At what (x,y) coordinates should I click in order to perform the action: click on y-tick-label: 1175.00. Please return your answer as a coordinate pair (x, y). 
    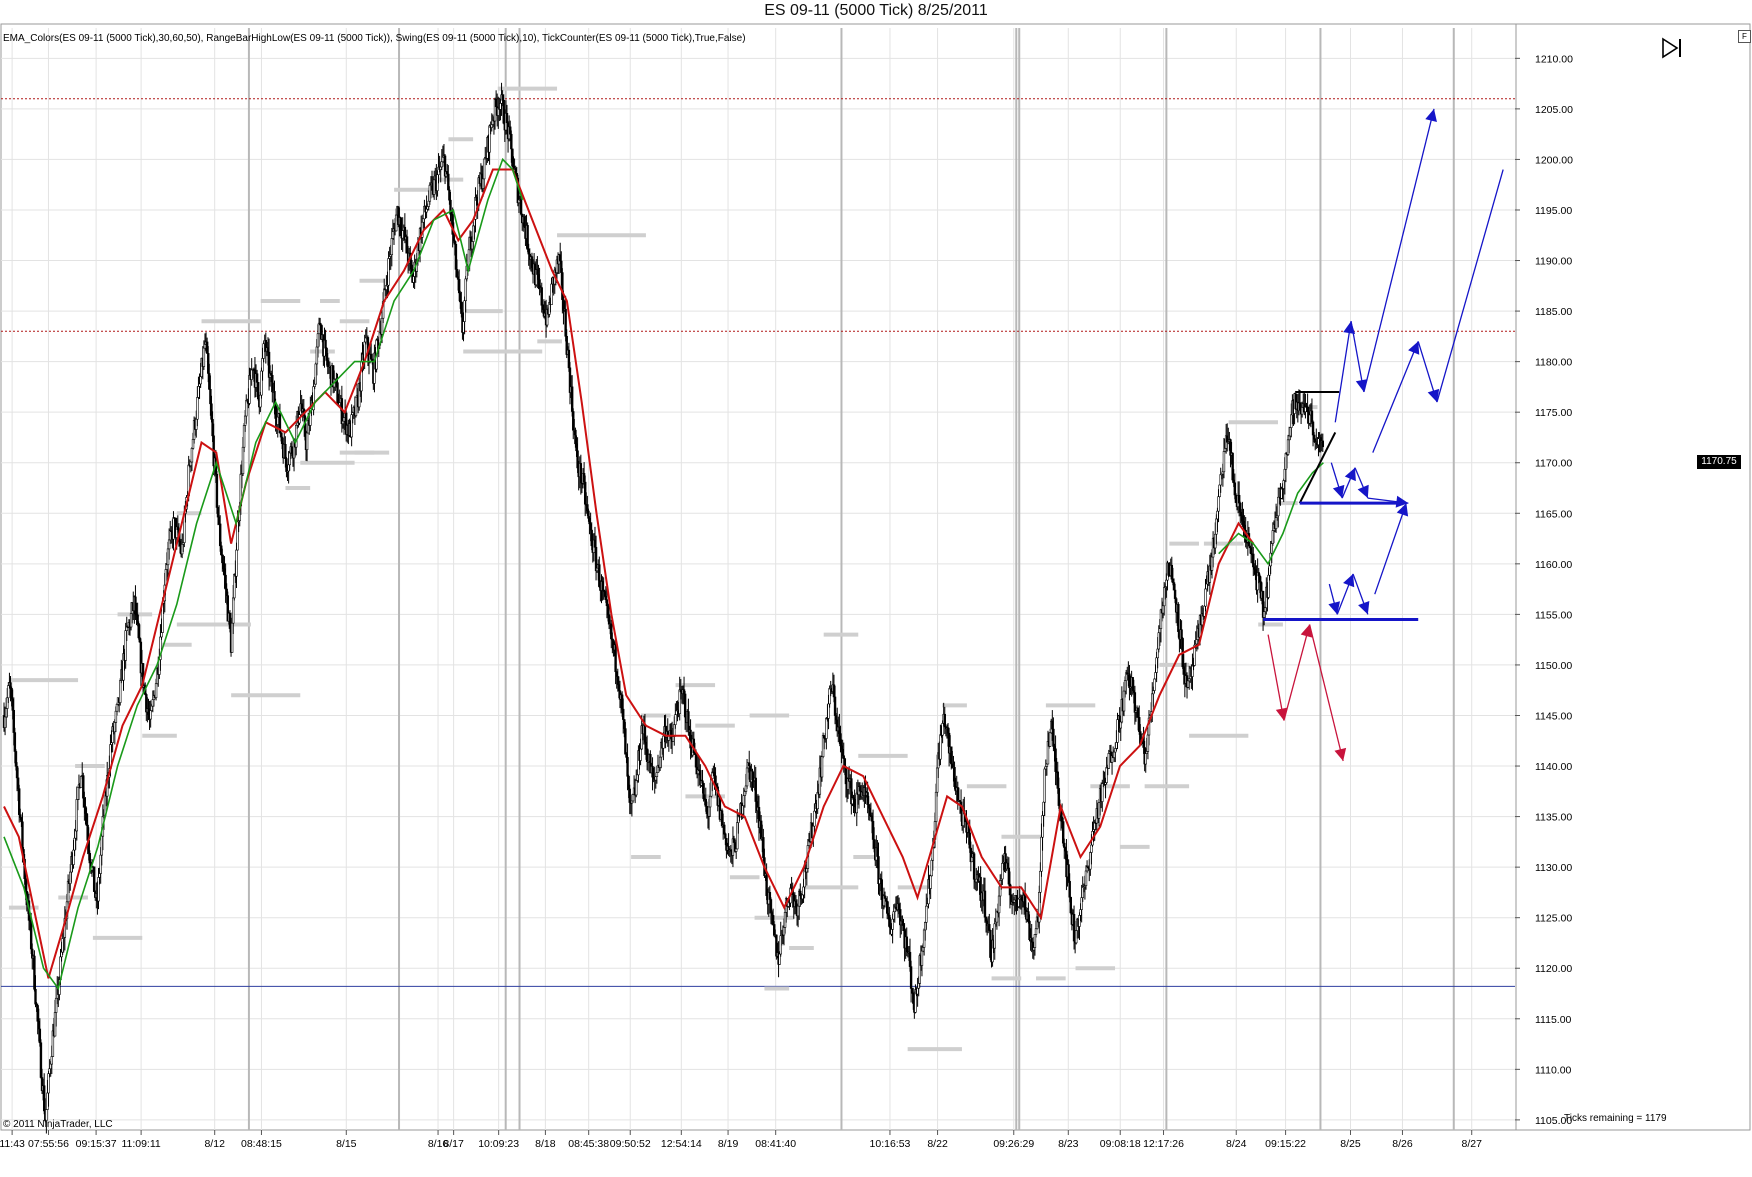
    Looking at the image, I should click on (1553, 413).